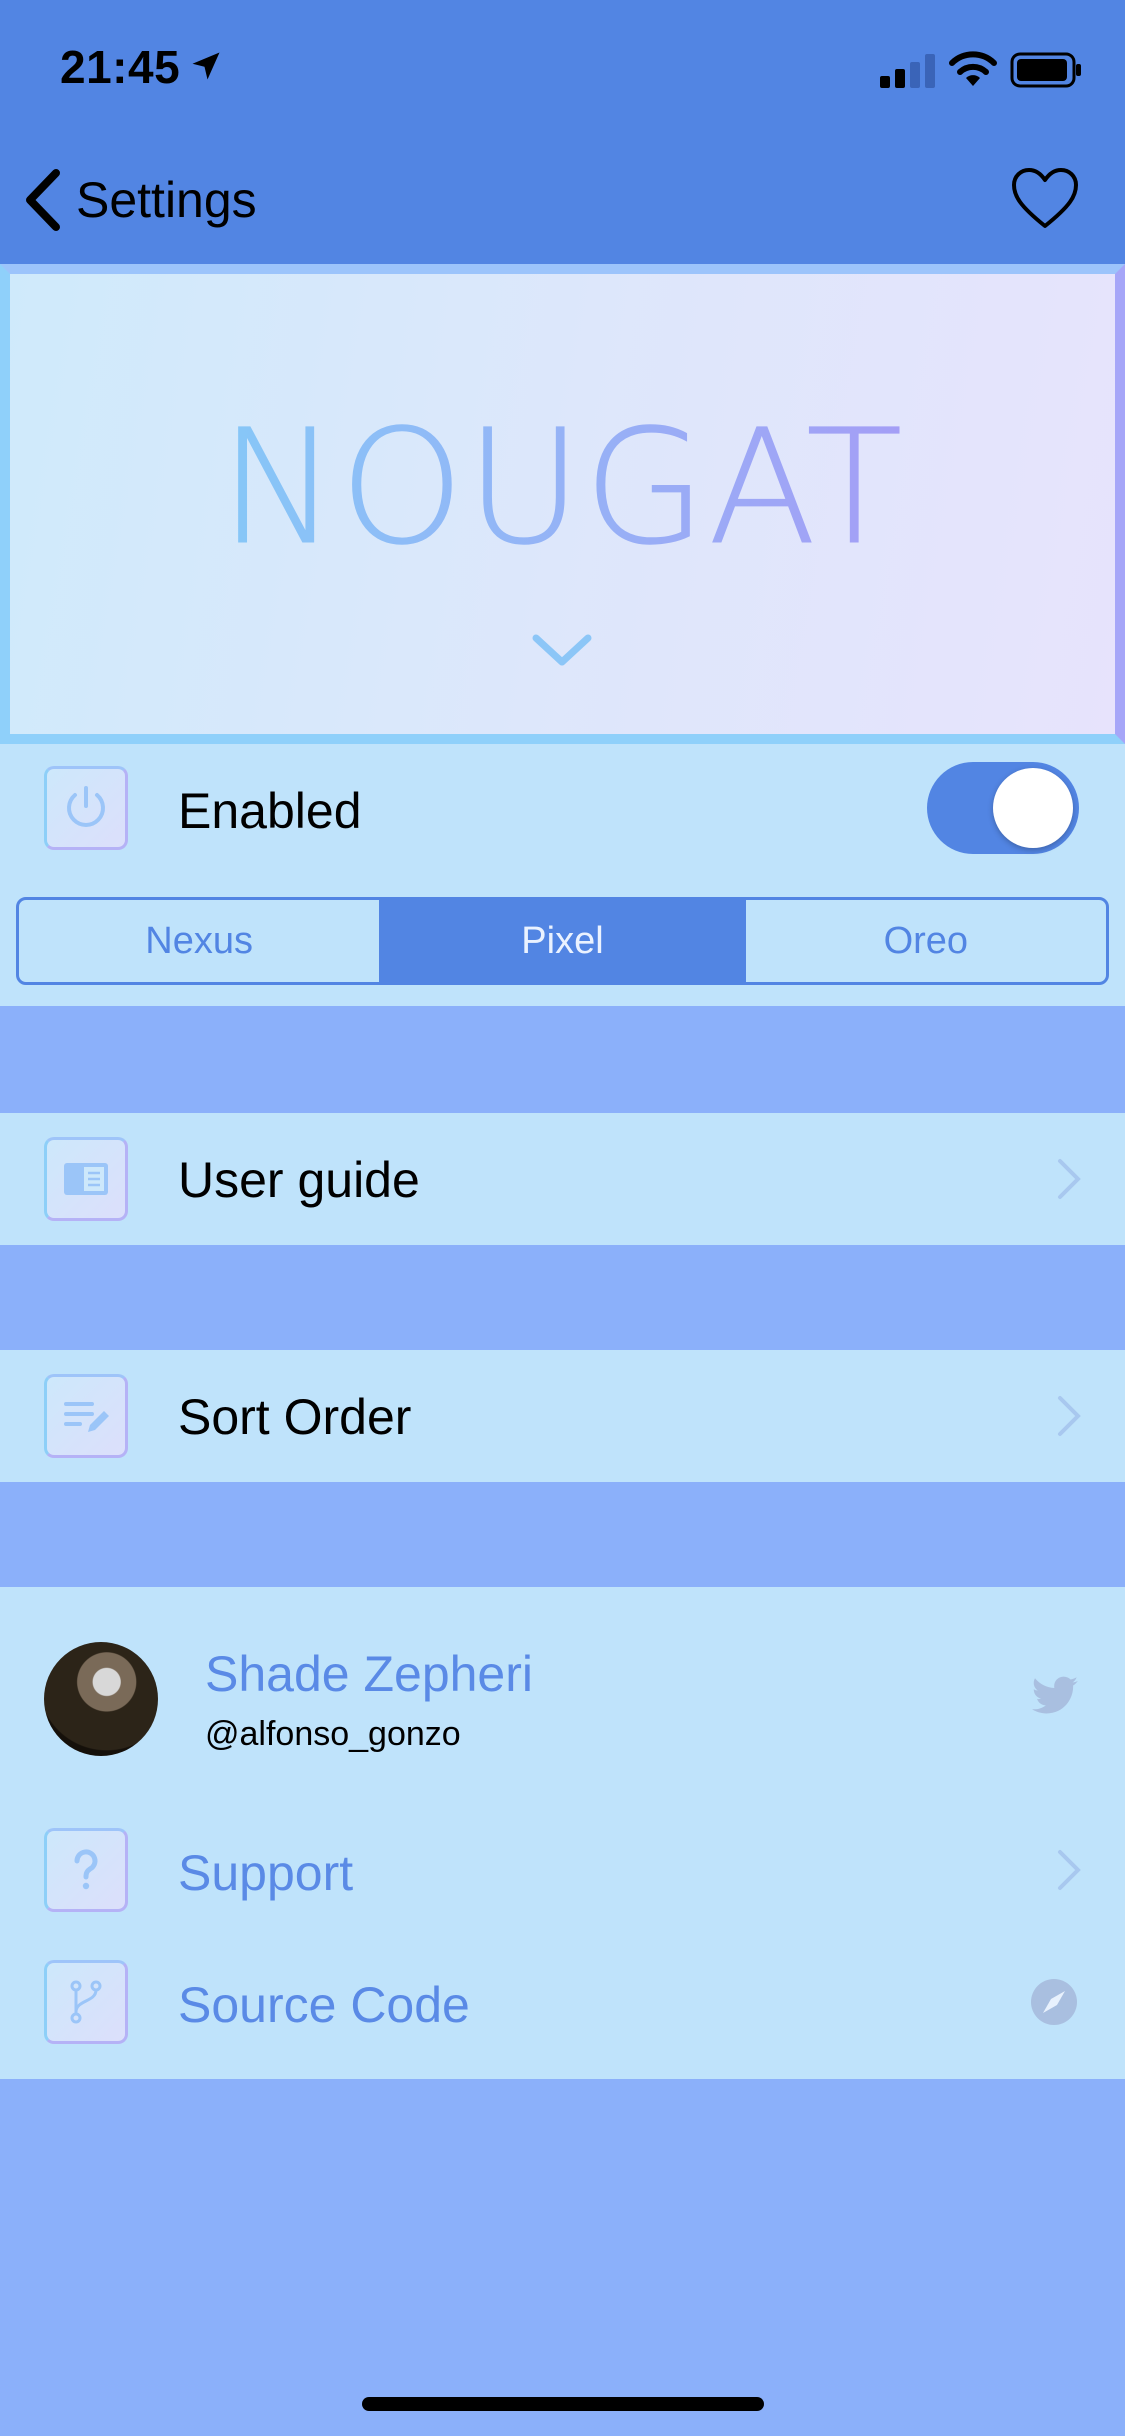  I want to click on compass-icon, so click(1054, 2002).